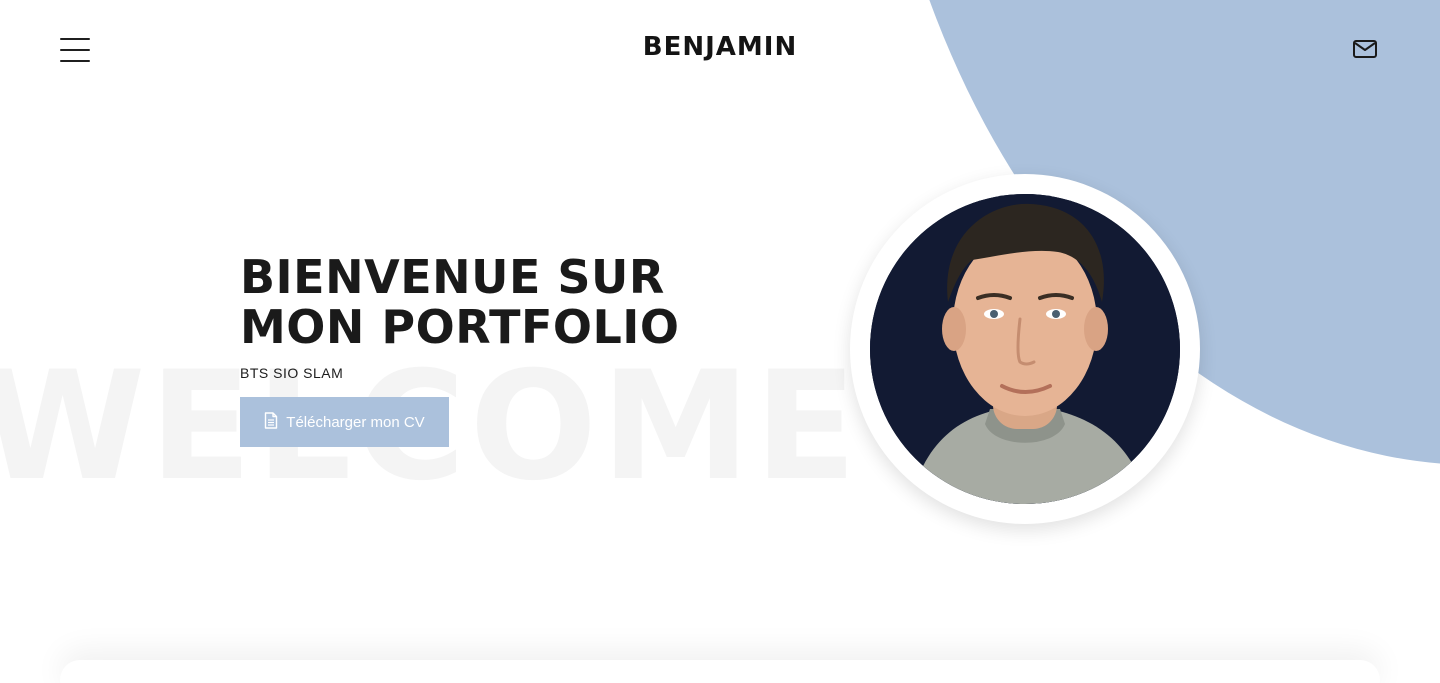 The image size is (1440, 683). What do you see at coordinates (460, 327) in the screenshot?
I see `hero-title-line-2: MON PORTFOLIO` at bounding box center [460, 327].